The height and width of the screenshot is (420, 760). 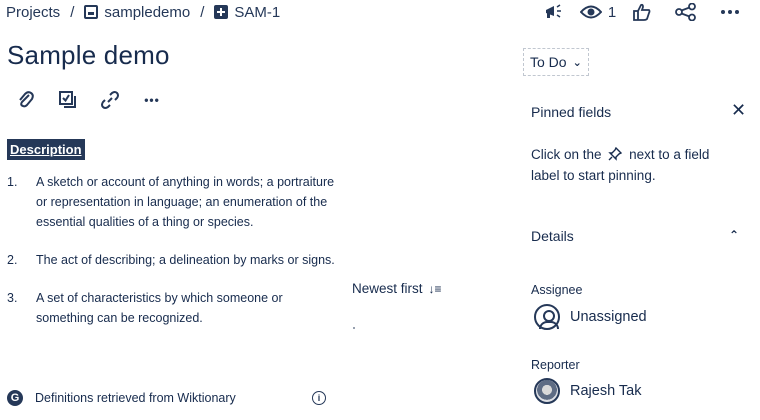 What do you see at coordinates (221, 12) in the screenshot?
I see `issue-type-icon` at bounding box center [221, 12].